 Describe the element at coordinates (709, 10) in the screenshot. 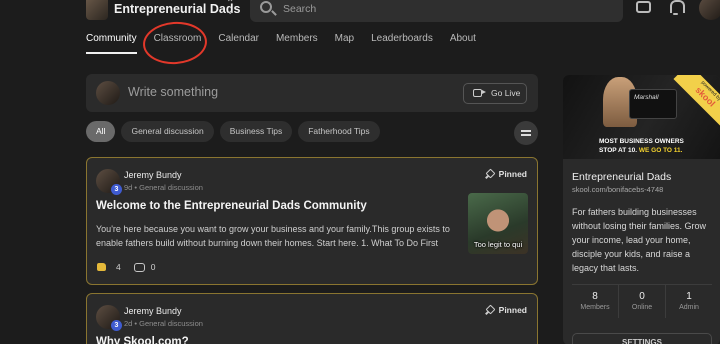

I see `user-avatar` at that location.